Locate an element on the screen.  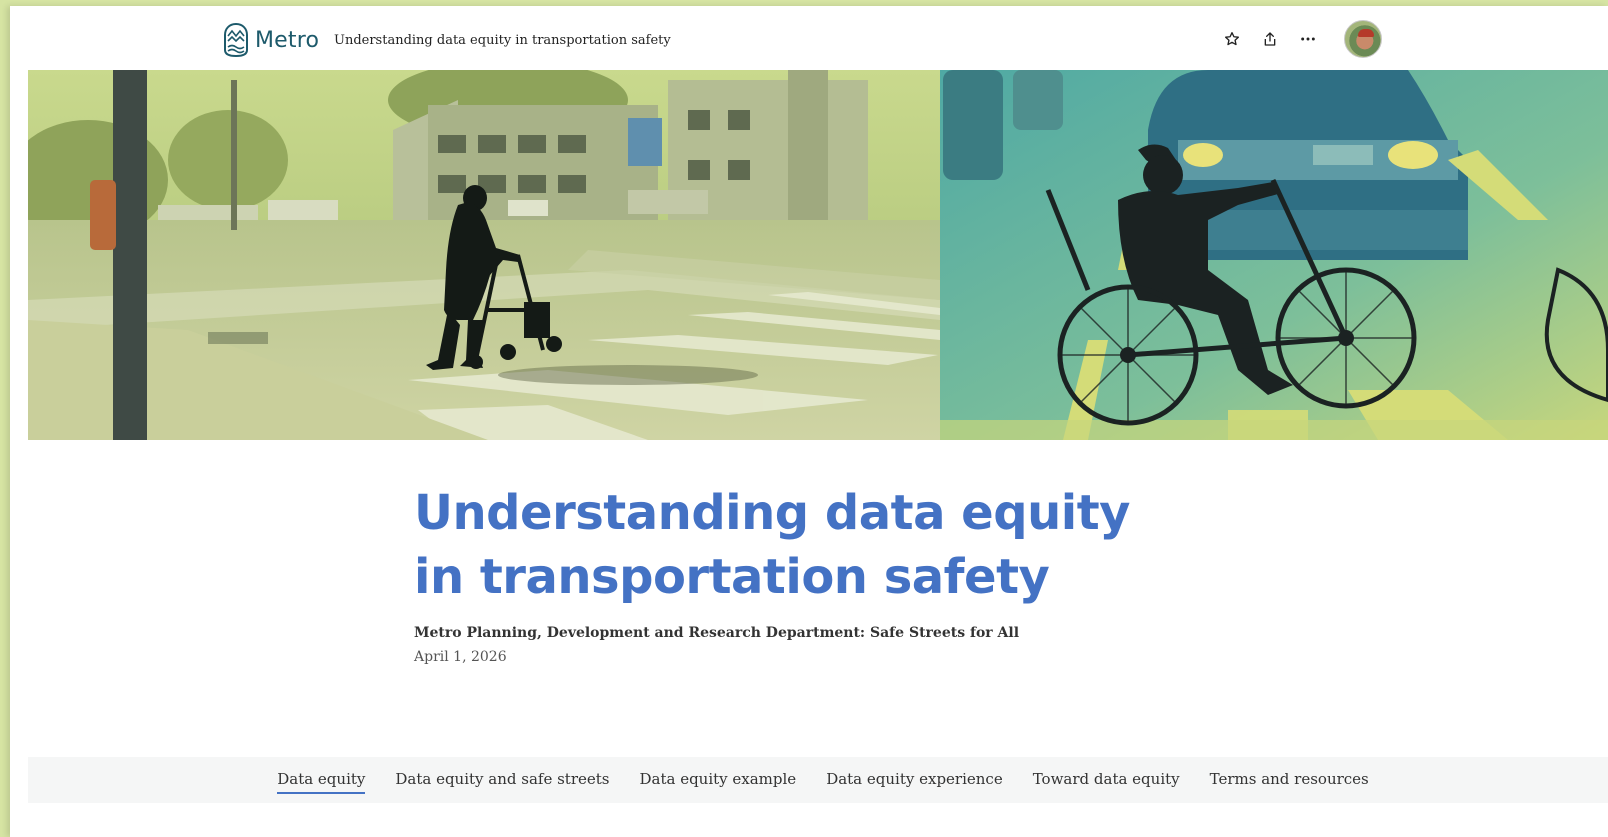
nav-item-data-equity-experience: Data equity experience is located at coordinates (914, 780).